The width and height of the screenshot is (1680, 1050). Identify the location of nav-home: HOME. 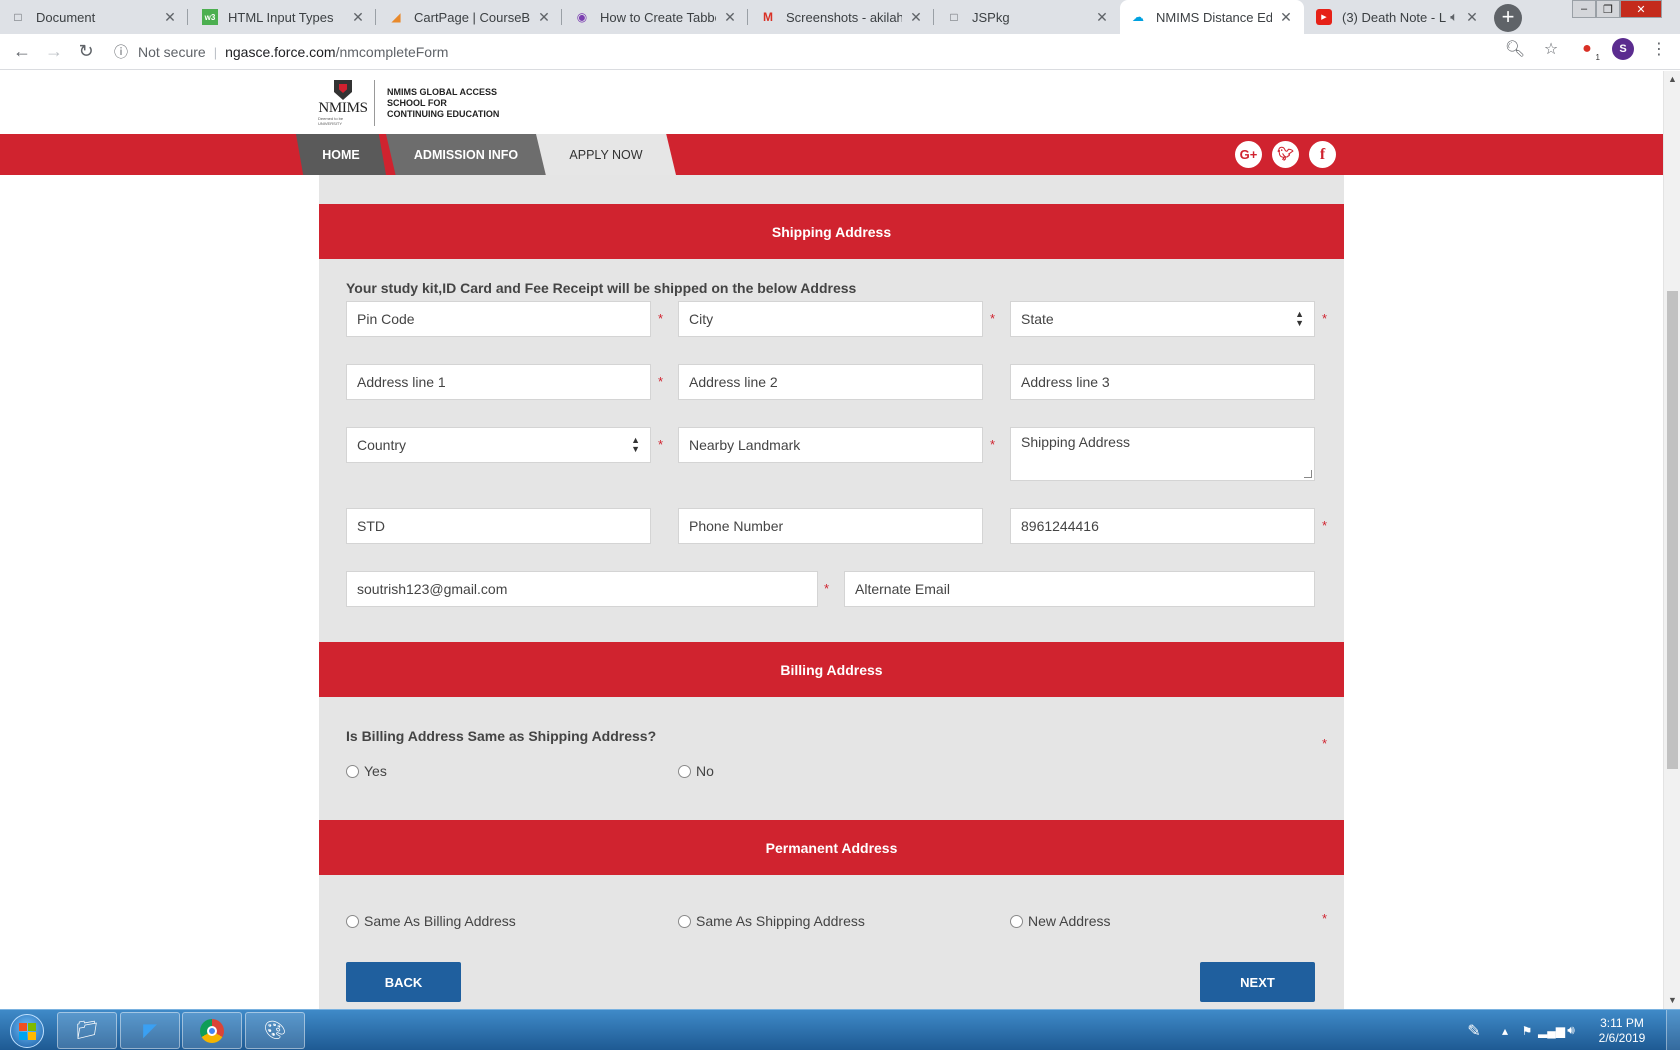
(341, 154).